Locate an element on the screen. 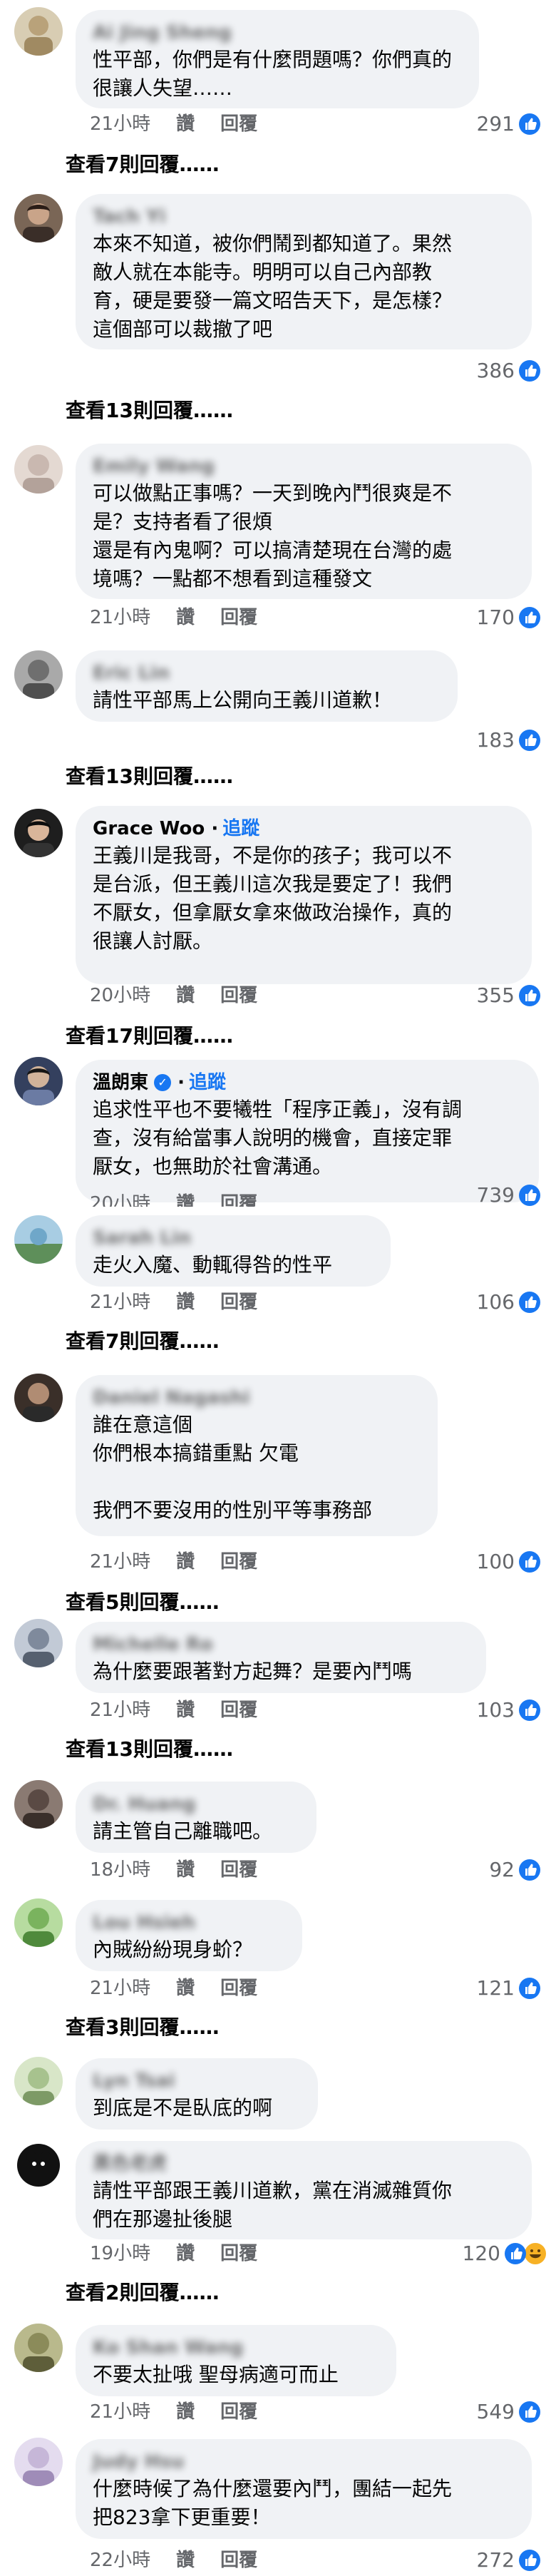 The height and width of the screenshot is (2576, 556). comment-author: 溫朗東 ✓ · 追蹤 is located at coordinates (307, 1082).